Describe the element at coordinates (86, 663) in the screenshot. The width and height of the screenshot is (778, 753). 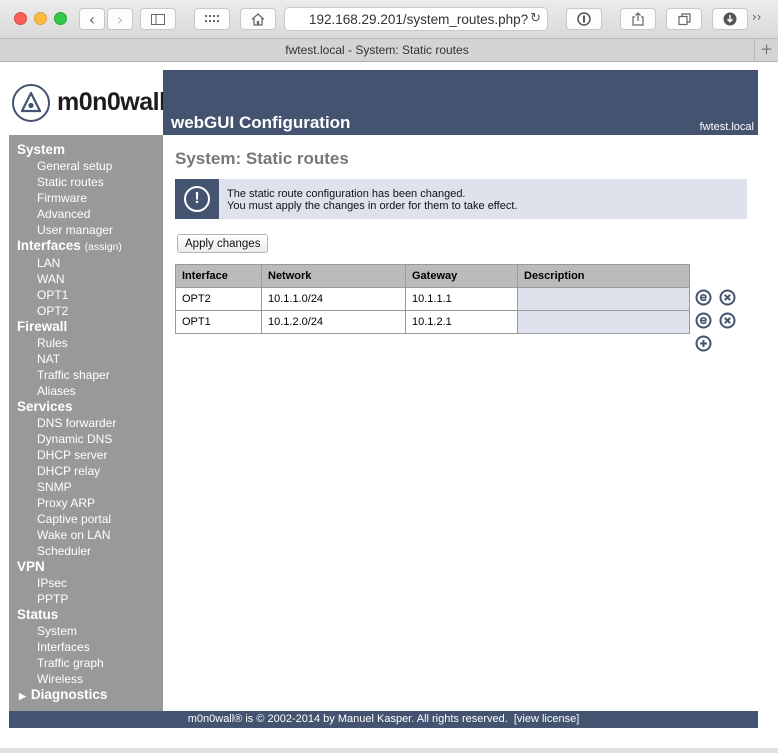
I see `nav-item-traffic-graph: Traffic graph` at that location.